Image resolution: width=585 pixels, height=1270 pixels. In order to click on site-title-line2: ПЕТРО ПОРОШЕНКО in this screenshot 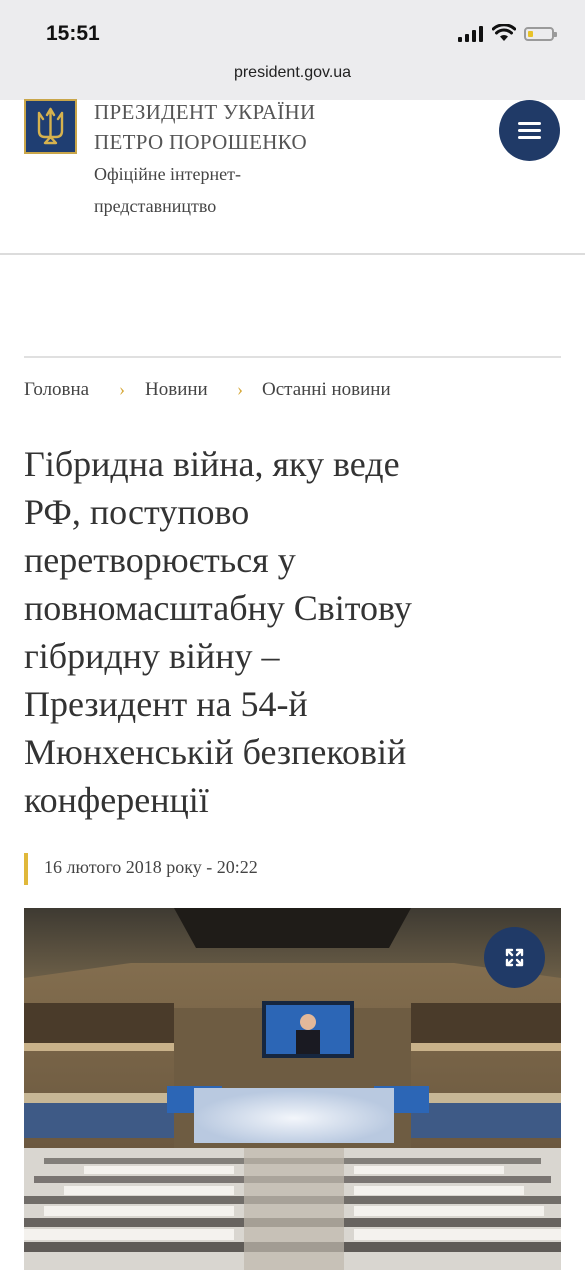, I will do `click(200, 142)`.